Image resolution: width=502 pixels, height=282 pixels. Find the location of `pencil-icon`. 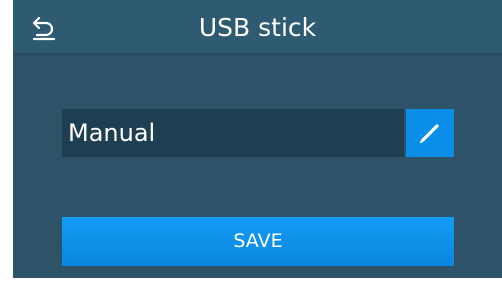

pencil-icon is located at coordinates (429, 133).